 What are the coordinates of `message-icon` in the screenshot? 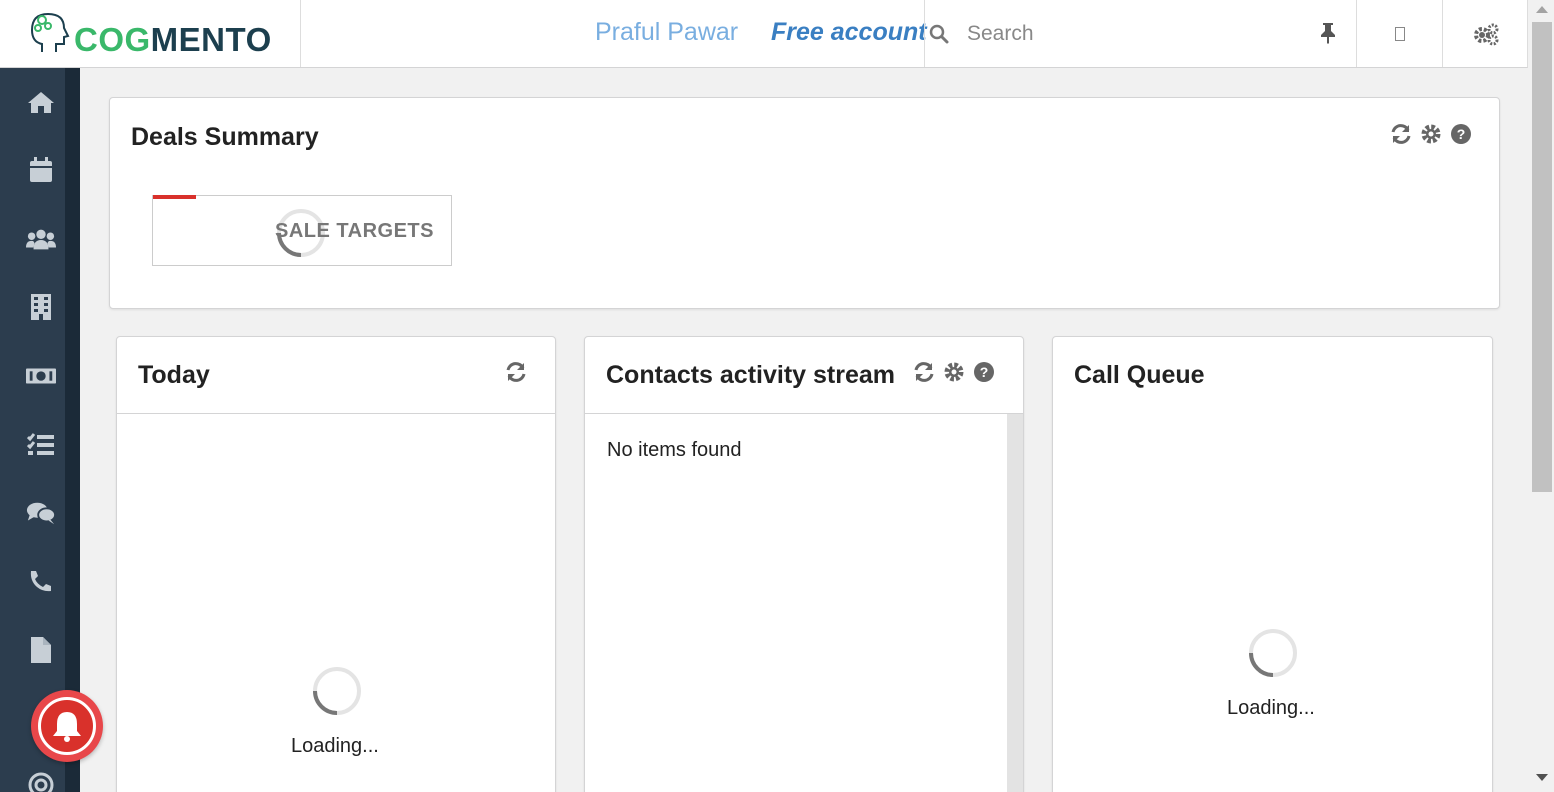 It's located at (1399, 33).